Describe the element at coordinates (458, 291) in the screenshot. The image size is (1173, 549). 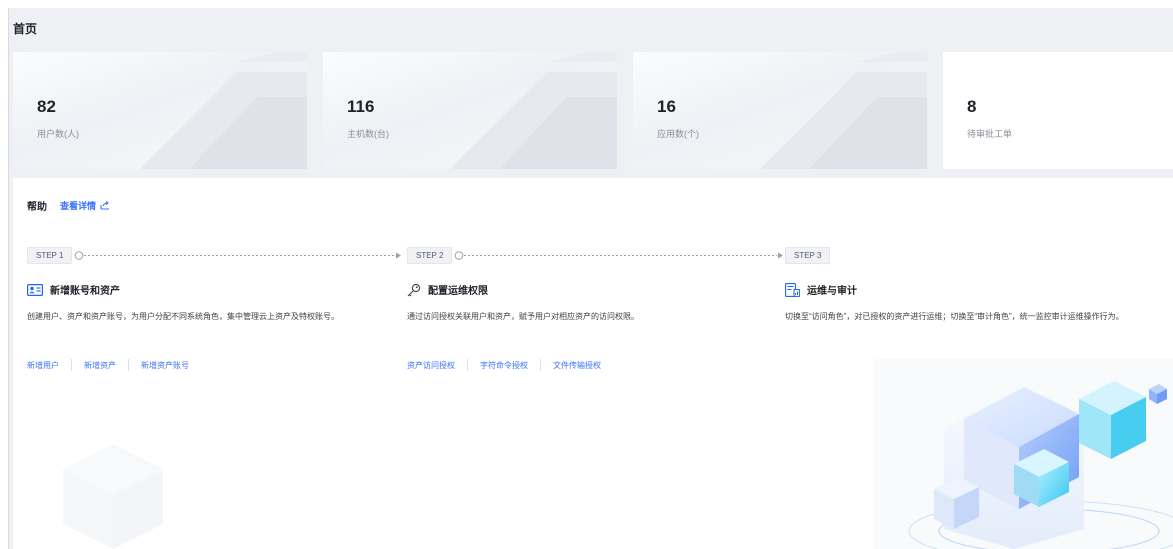
I see `step-title: 配置运维权限` at that location.